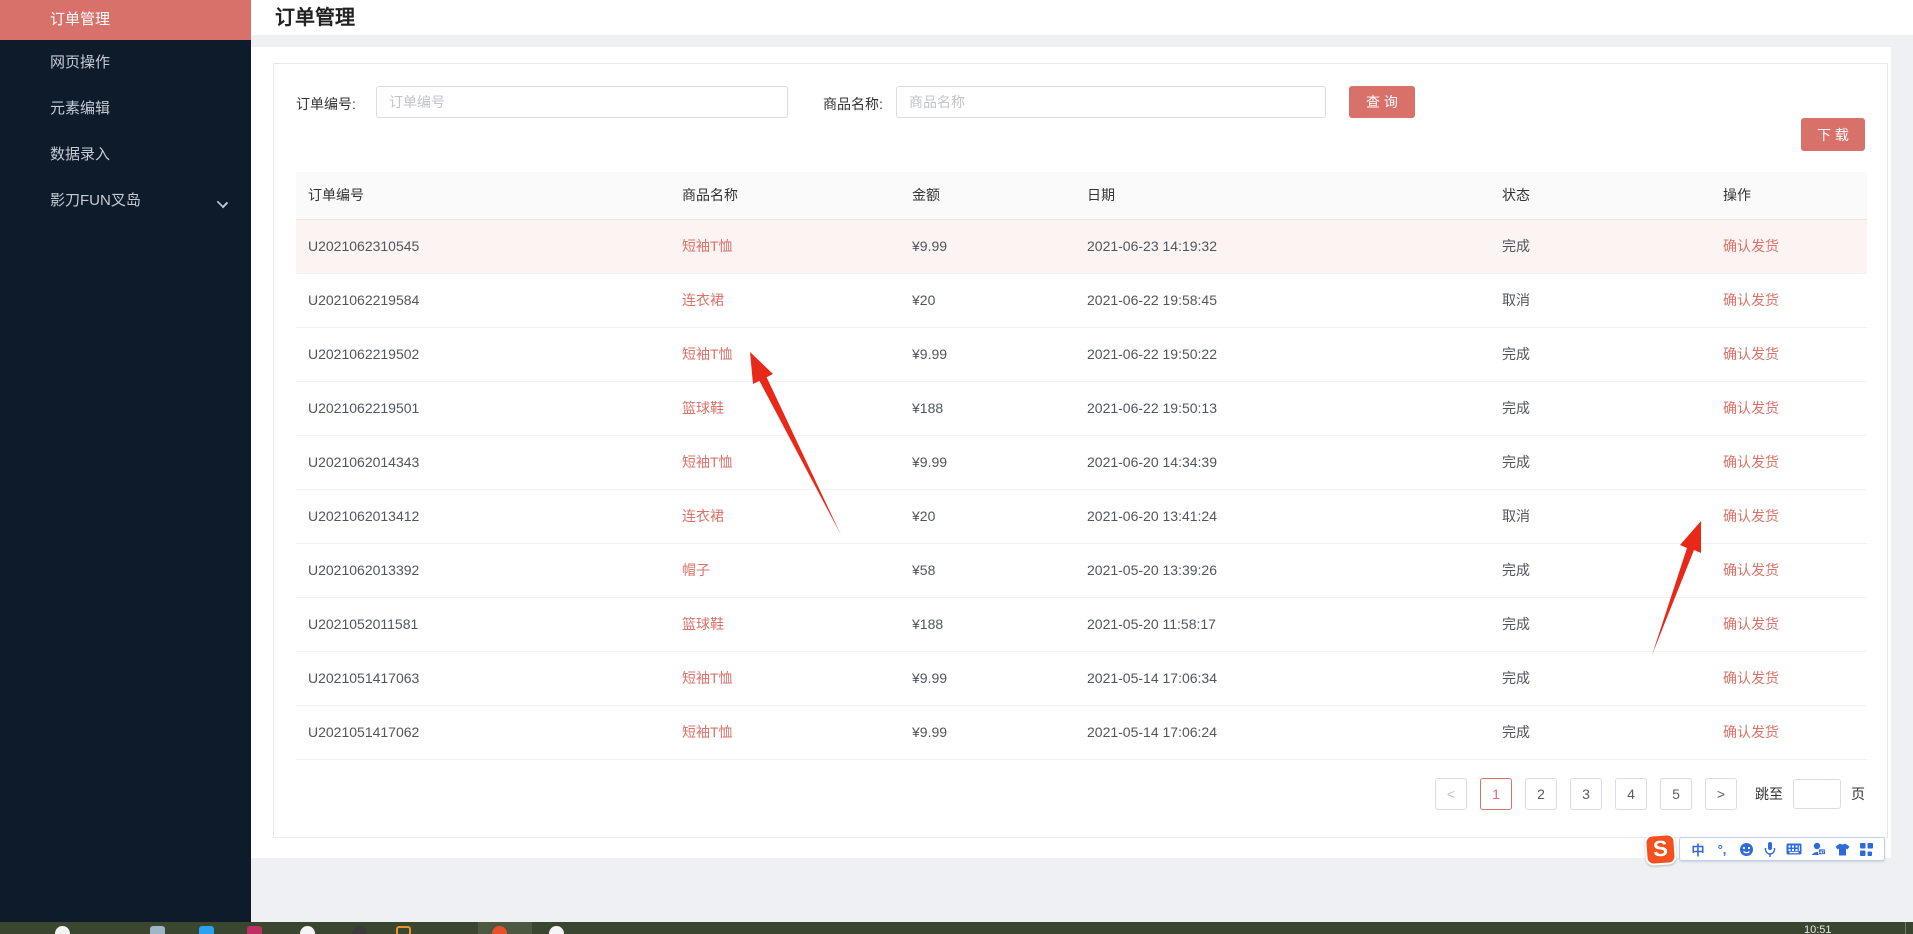 The height and width of the screenshot is (934, 1913). What do you see at coordinates (1721, 794) in the screenshot?
I see `next-page-button: >` at bounding box center [1721, 794].